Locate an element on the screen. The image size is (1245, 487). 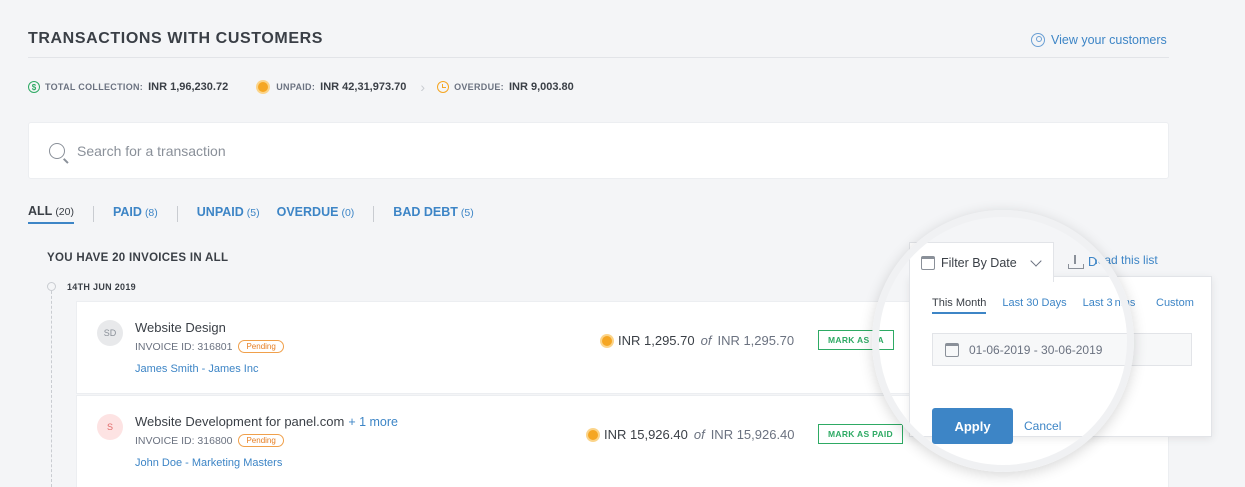
view-customers-label: View your customers is located at coordinates (1109, 40).